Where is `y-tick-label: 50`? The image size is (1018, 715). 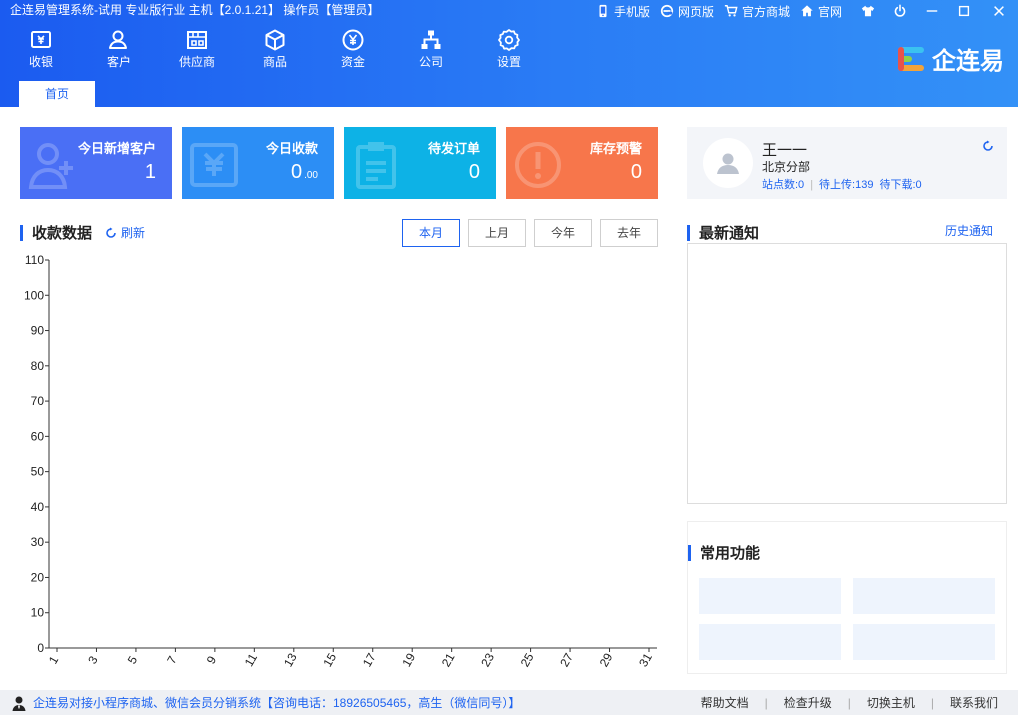 y-tick-label: 50 is located at coordinates (38, 472).